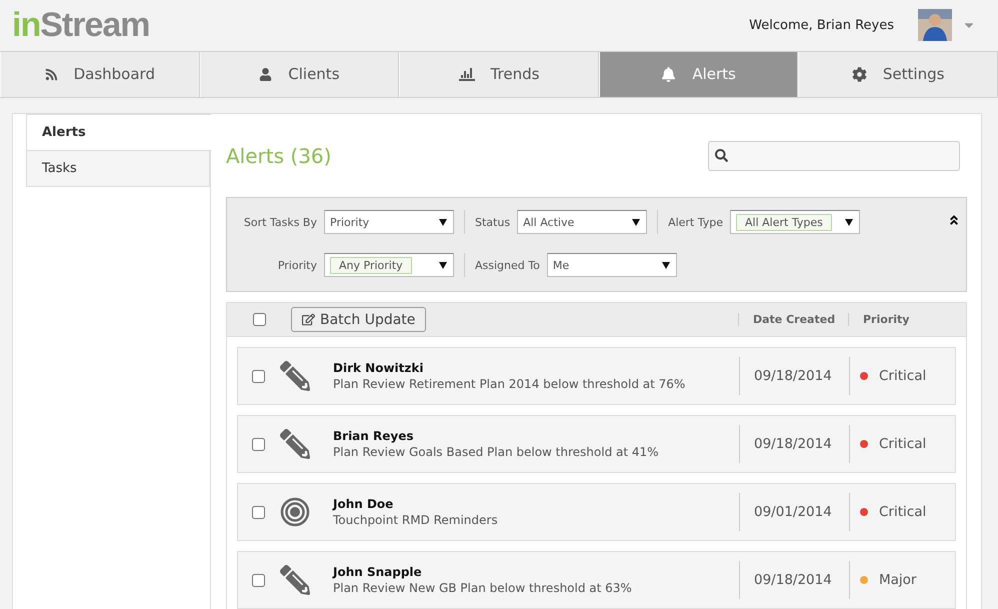 The height and width of the screenshot is (609, 998). Describe the element at coordinates (363, 504) in the screenshot. I see `client-name: John Doe` at that location.